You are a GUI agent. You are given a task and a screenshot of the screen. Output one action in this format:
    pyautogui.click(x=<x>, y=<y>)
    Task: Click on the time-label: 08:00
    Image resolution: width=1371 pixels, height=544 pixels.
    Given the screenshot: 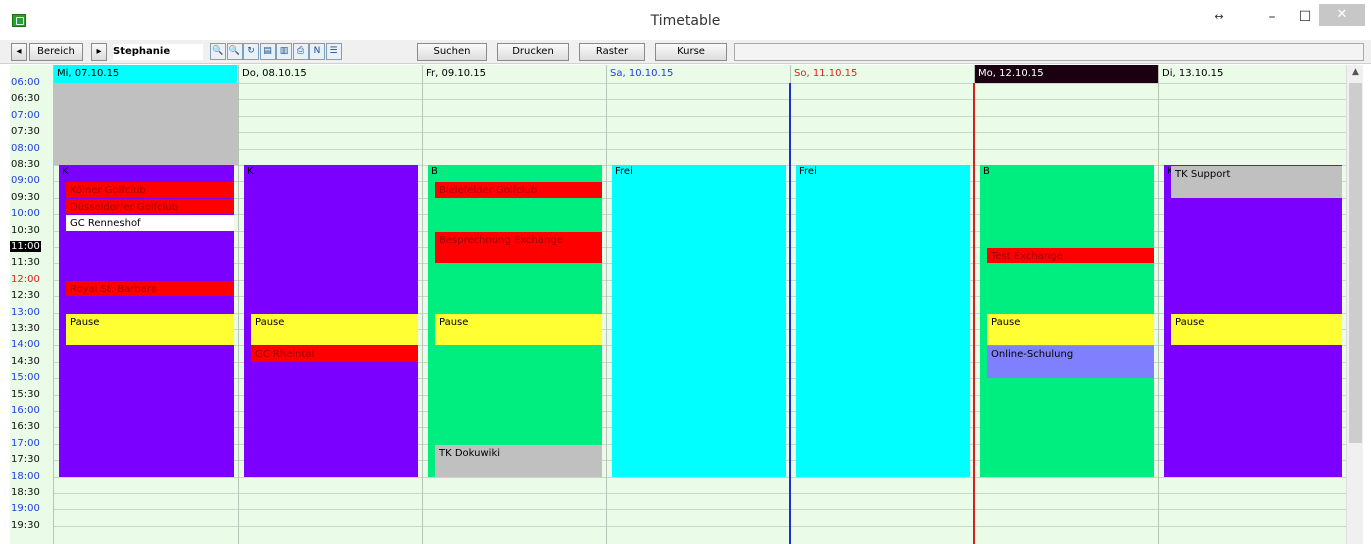 What is the action you would take?
    pyautogui.click(x=25, y=148)
    